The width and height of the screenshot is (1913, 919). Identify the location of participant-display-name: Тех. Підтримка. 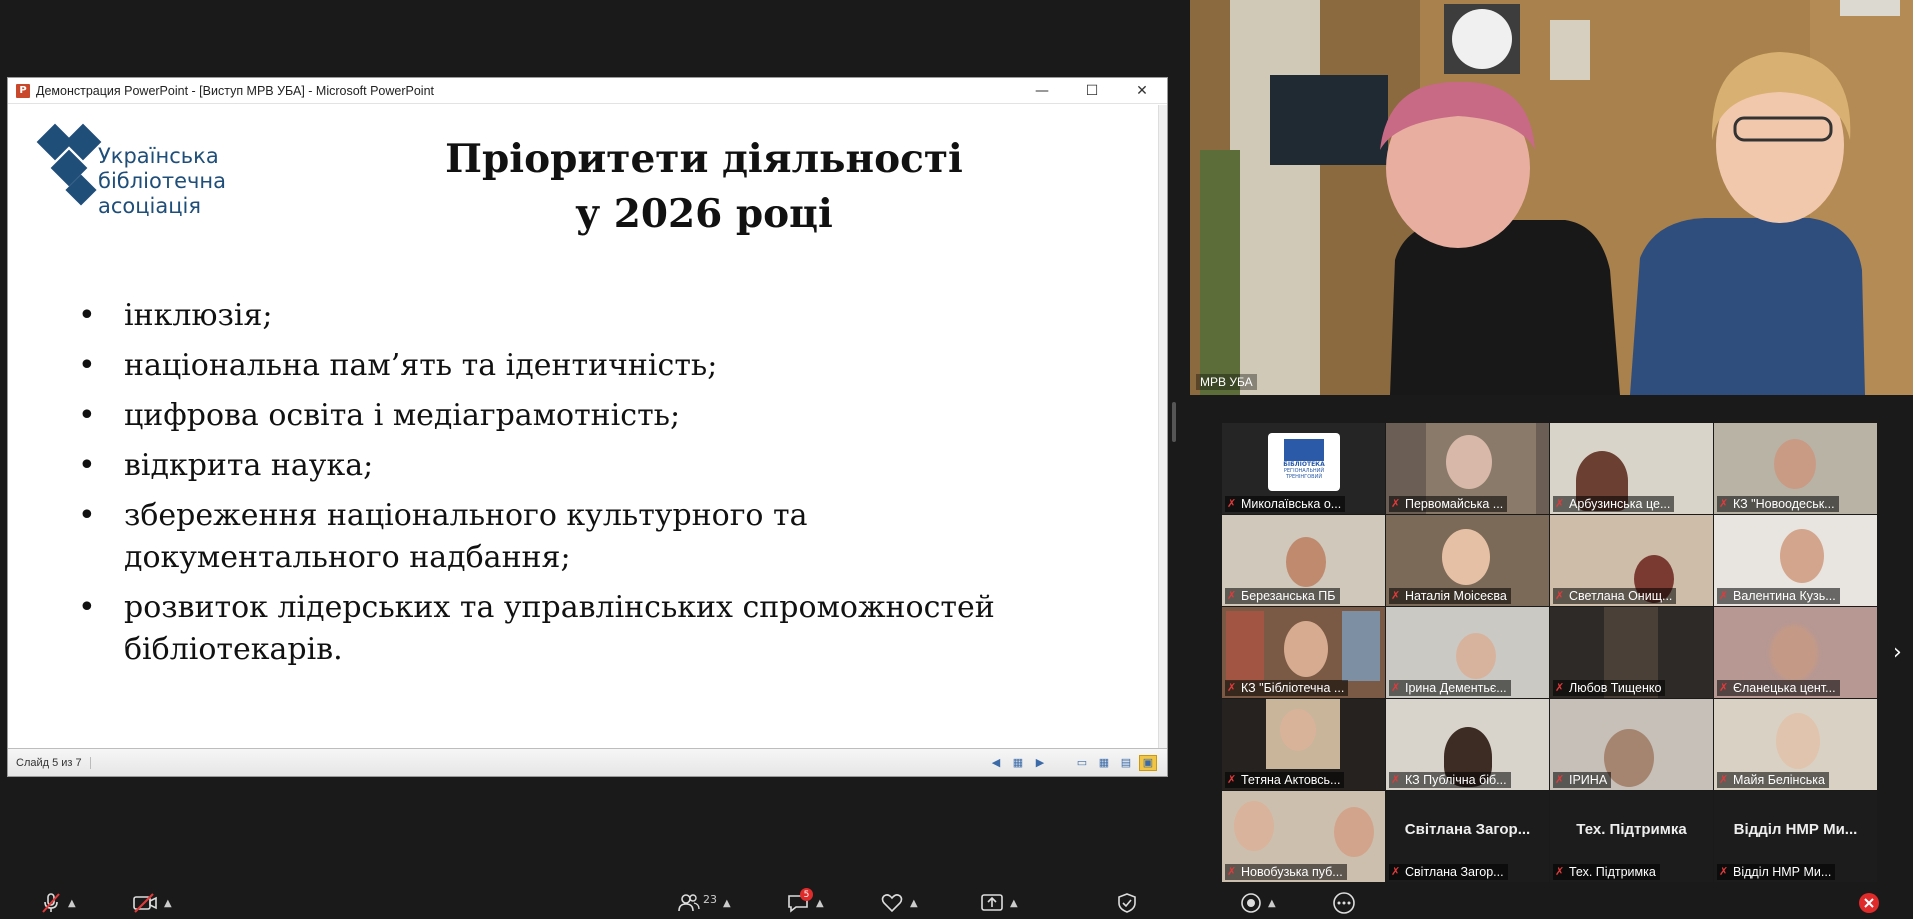
(1631, 829).